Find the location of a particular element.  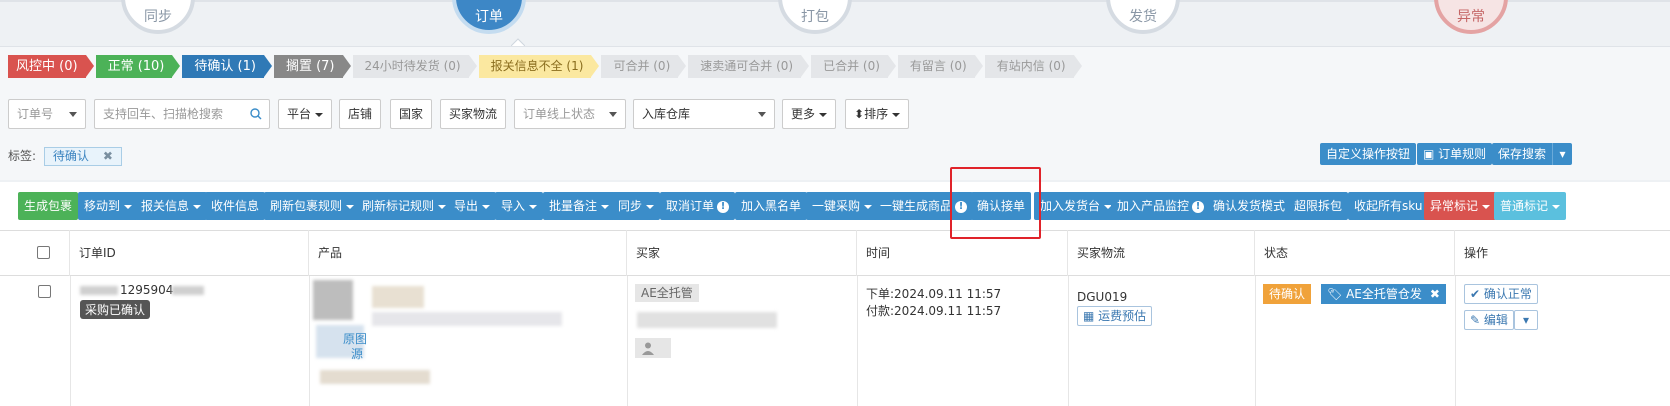

tag-icon: 🏷 is located at coordinates (1337, 294).